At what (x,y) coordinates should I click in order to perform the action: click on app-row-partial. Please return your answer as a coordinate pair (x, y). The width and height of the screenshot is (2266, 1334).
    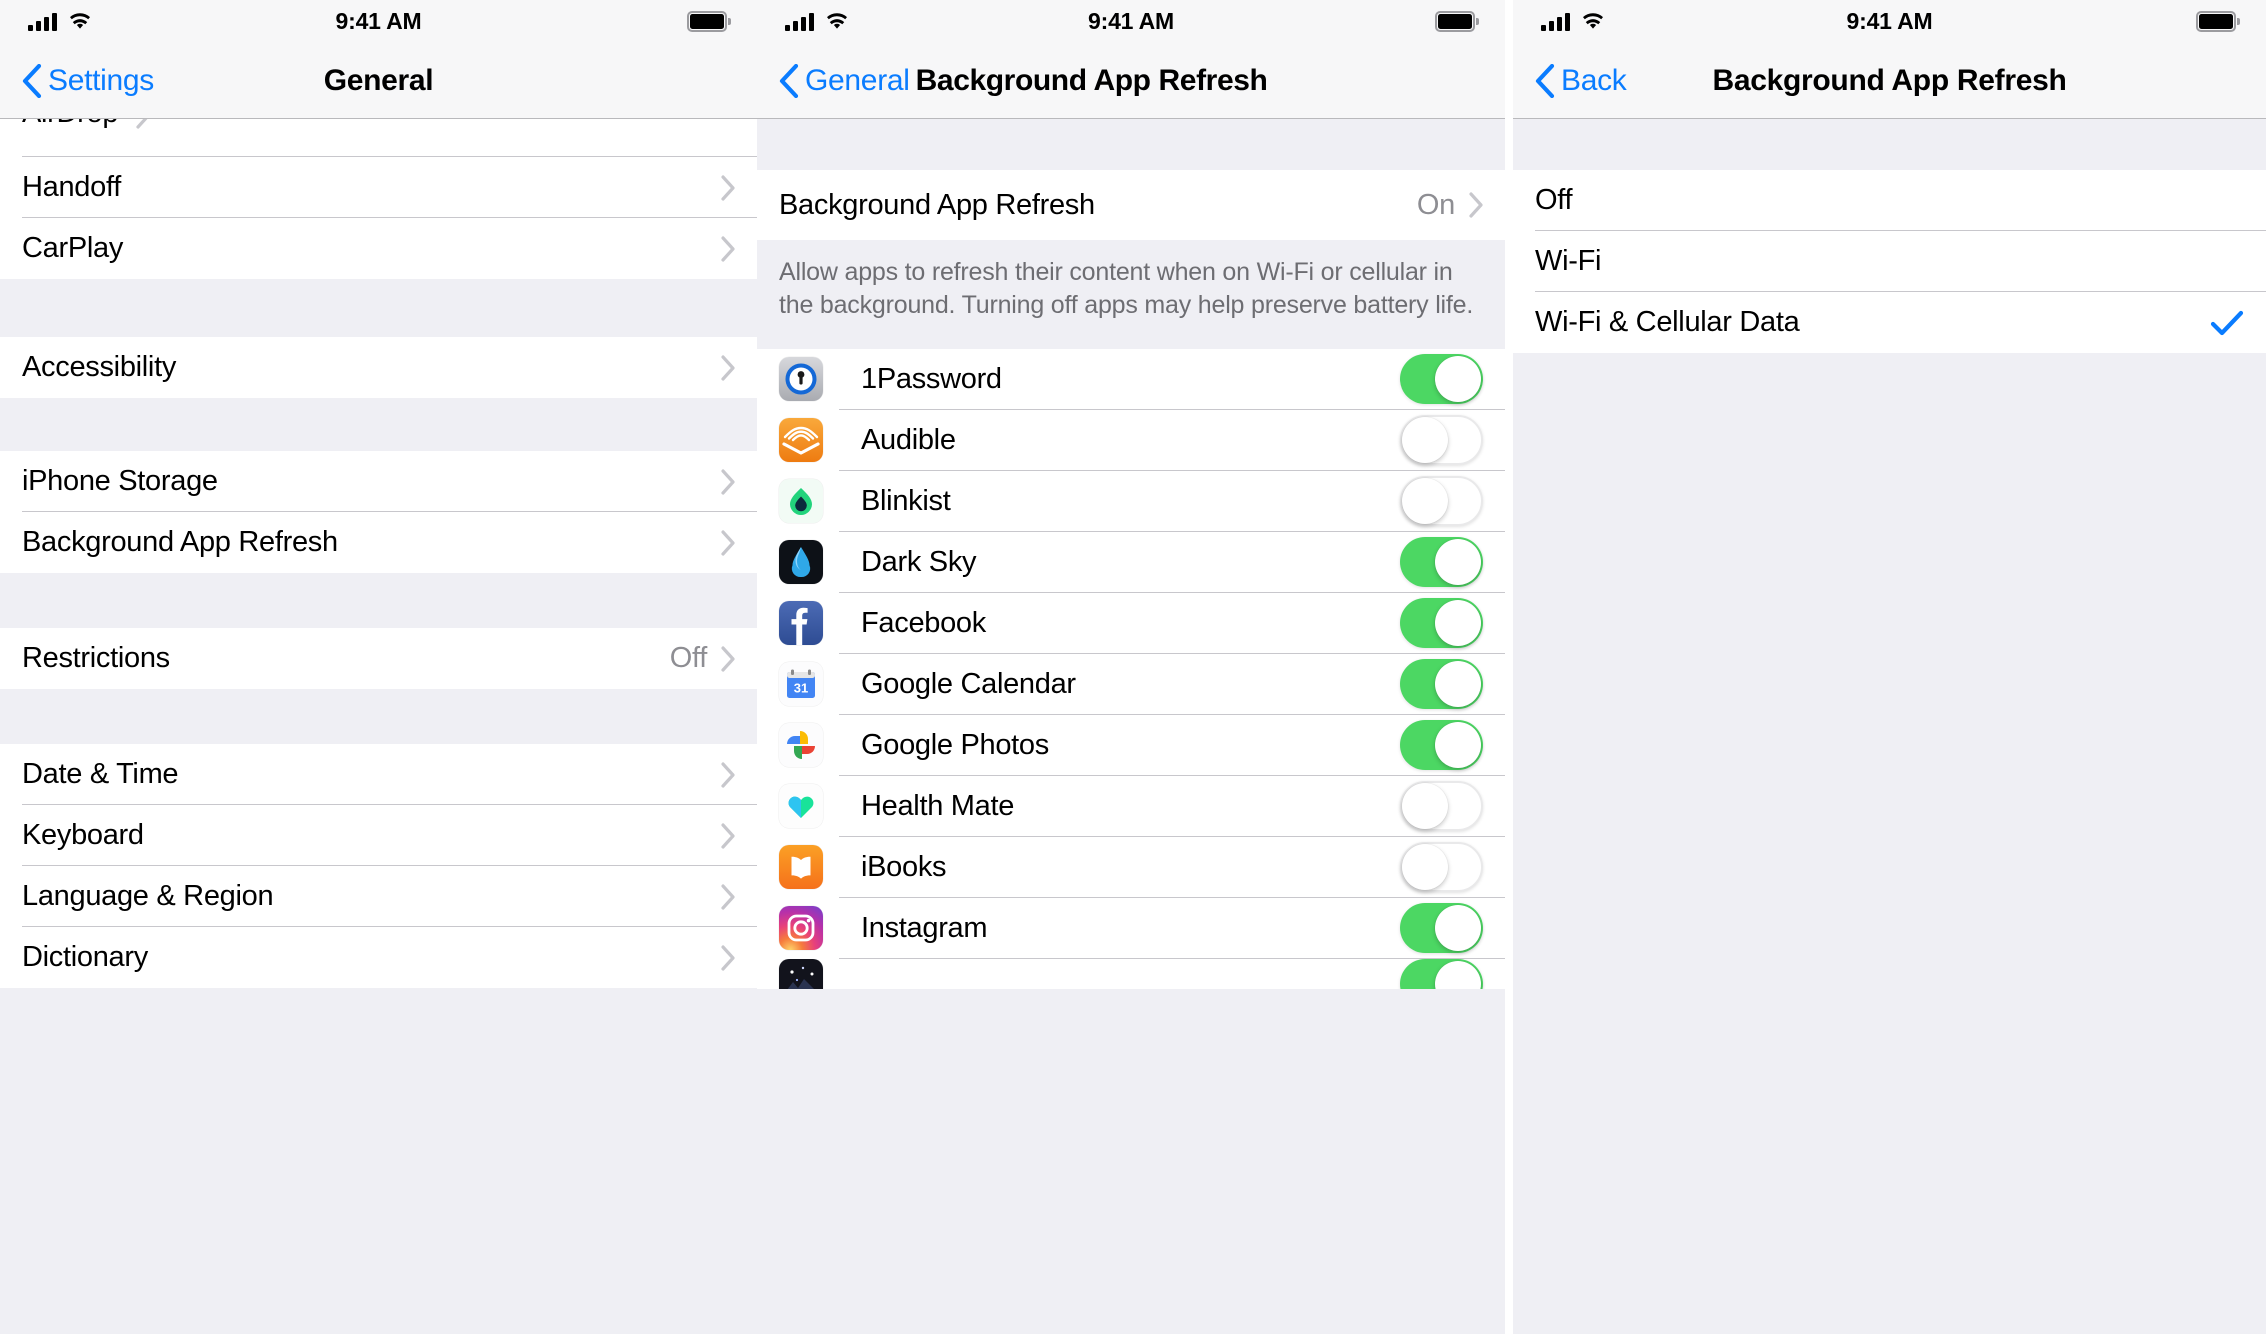
    Looking at the image, I should click on (1131, 973).